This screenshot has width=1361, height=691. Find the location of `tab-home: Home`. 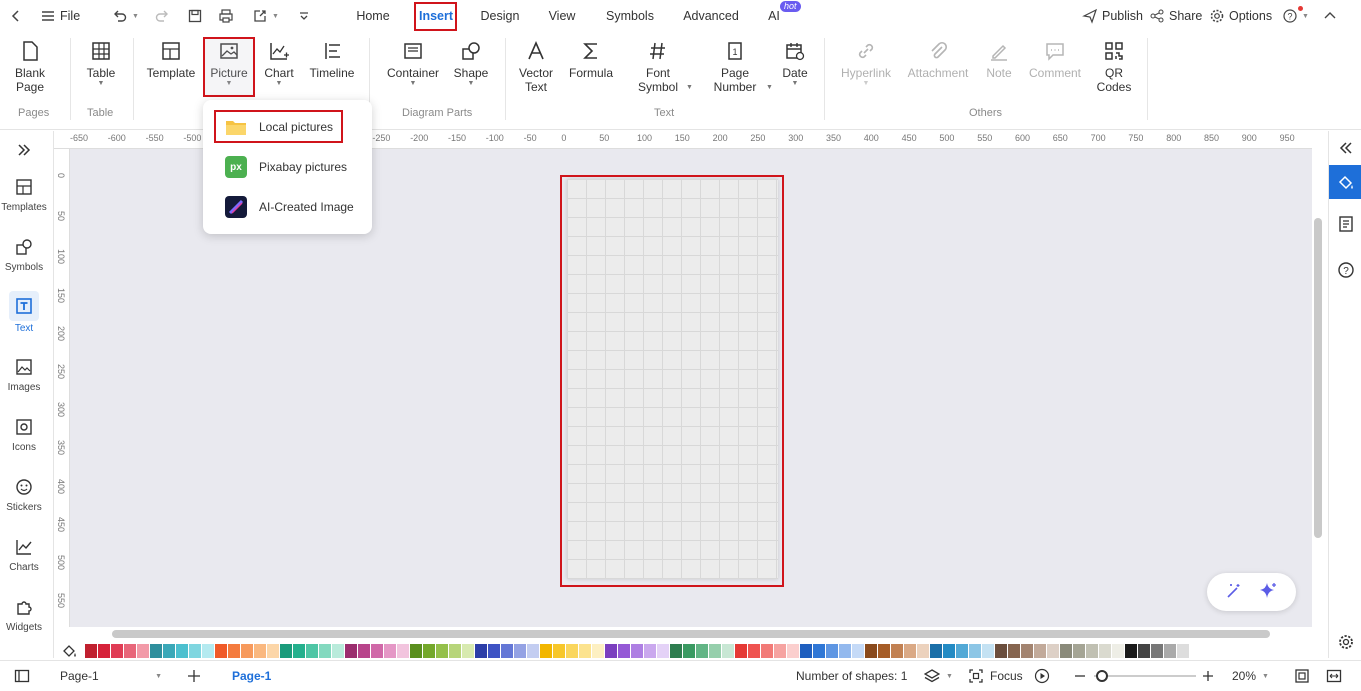

tab-home: Home is located at coordinates (373, 16).